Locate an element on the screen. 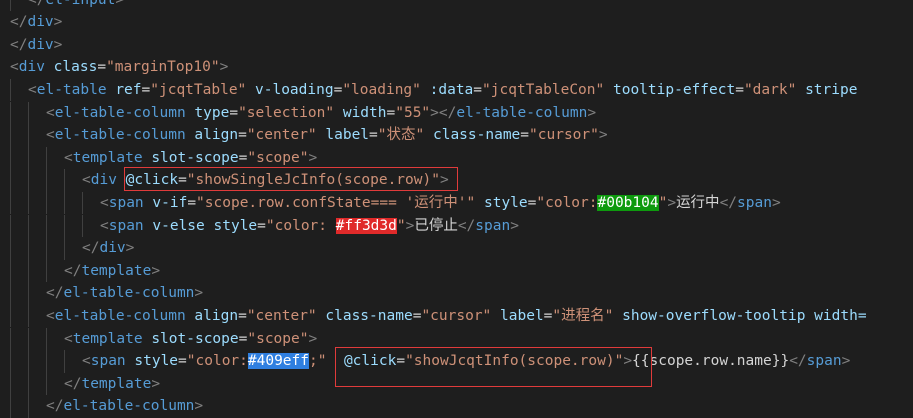 The height and width of the screenshot is (418, 913). code-token: "cursor" is located at coordinates (564, 135).